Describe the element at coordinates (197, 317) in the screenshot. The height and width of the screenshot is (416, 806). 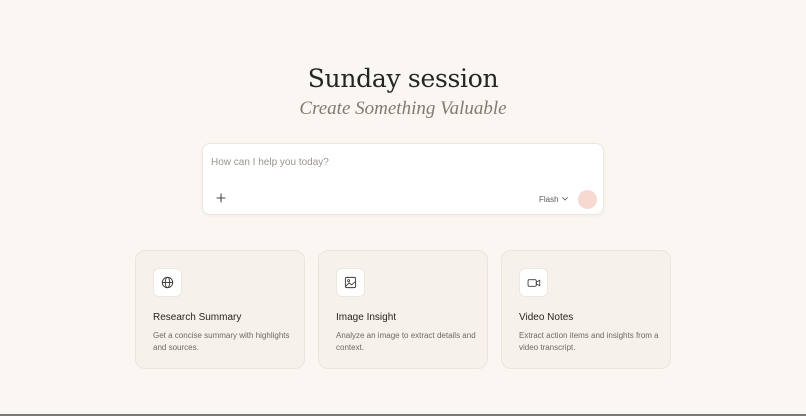
I see `card-title: Research Summary` at that location.